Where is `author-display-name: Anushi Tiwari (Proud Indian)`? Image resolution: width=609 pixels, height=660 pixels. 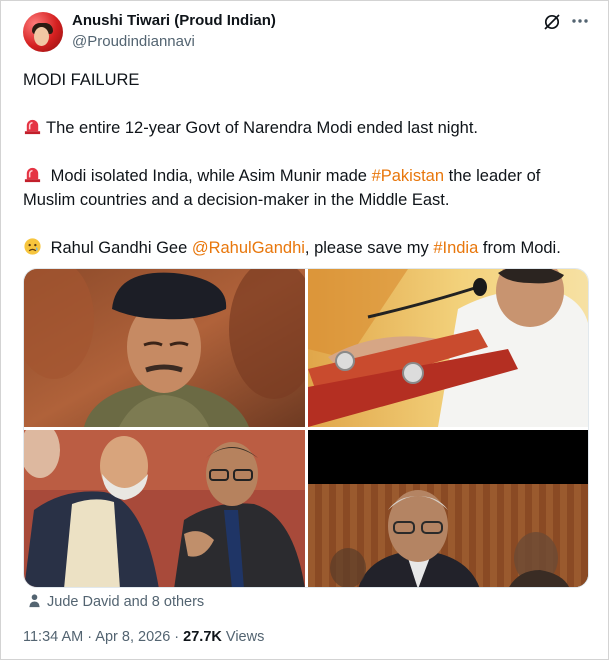 author-display-name: Anushi Tiwari (Proud Indian) is located at coordinates (174, 20).